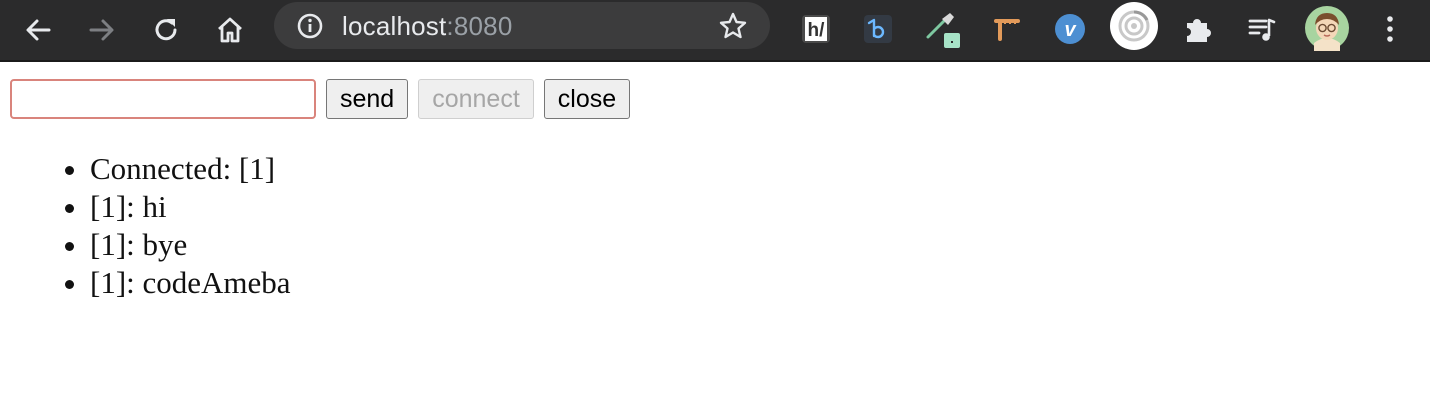  Describe the element at coordinates (367, 99) in the screenshot. I see `send-button: send` at that location.